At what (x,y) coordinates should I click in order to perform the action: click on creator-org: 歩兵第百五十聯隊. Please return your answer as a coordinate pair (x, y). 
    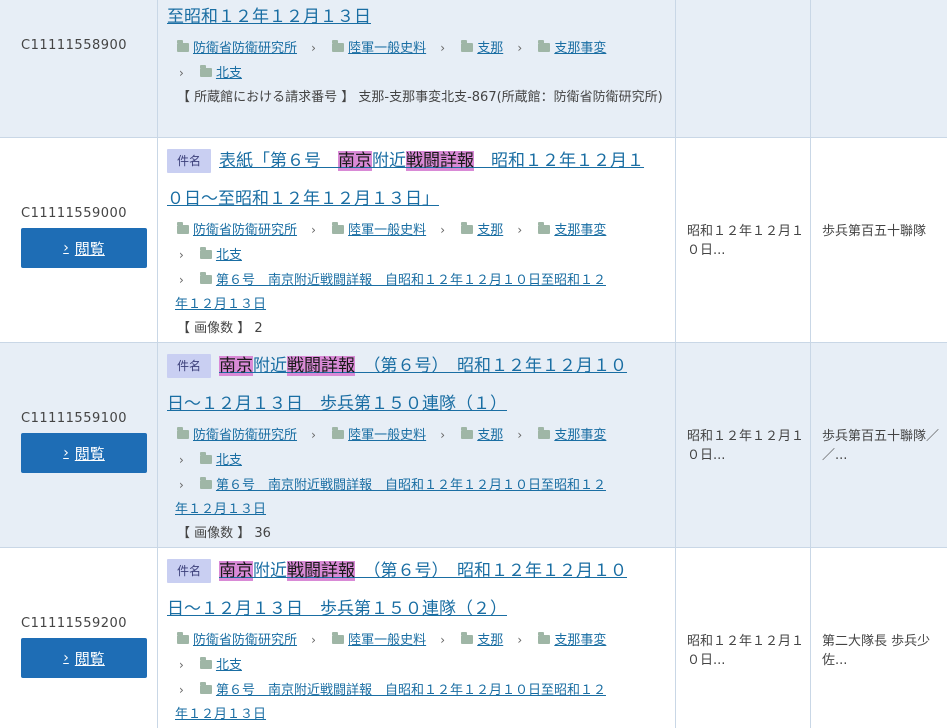
    Looking at the image, I should click on (874, 231).